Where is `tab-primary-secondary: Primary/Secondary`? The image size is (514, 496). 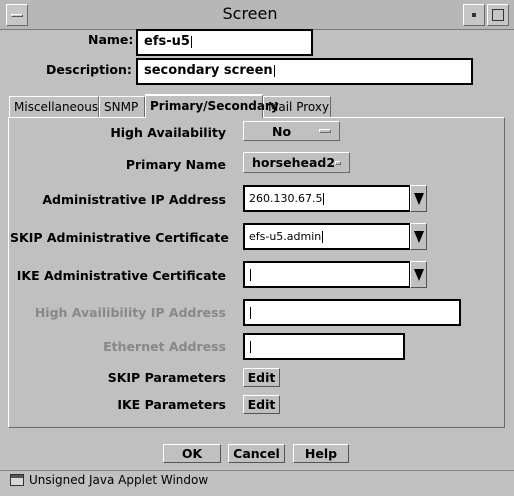
tab-primary-secondary: Primary/Secondary is located at coordinates (212, 106).